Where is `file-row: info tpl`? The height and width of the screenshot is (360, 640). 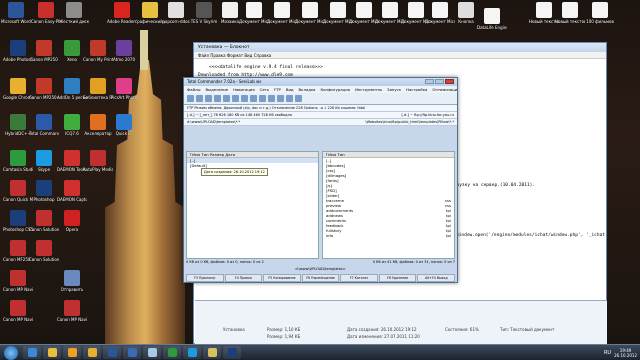 file-row: info tpl is located at coordinates (388, 235).